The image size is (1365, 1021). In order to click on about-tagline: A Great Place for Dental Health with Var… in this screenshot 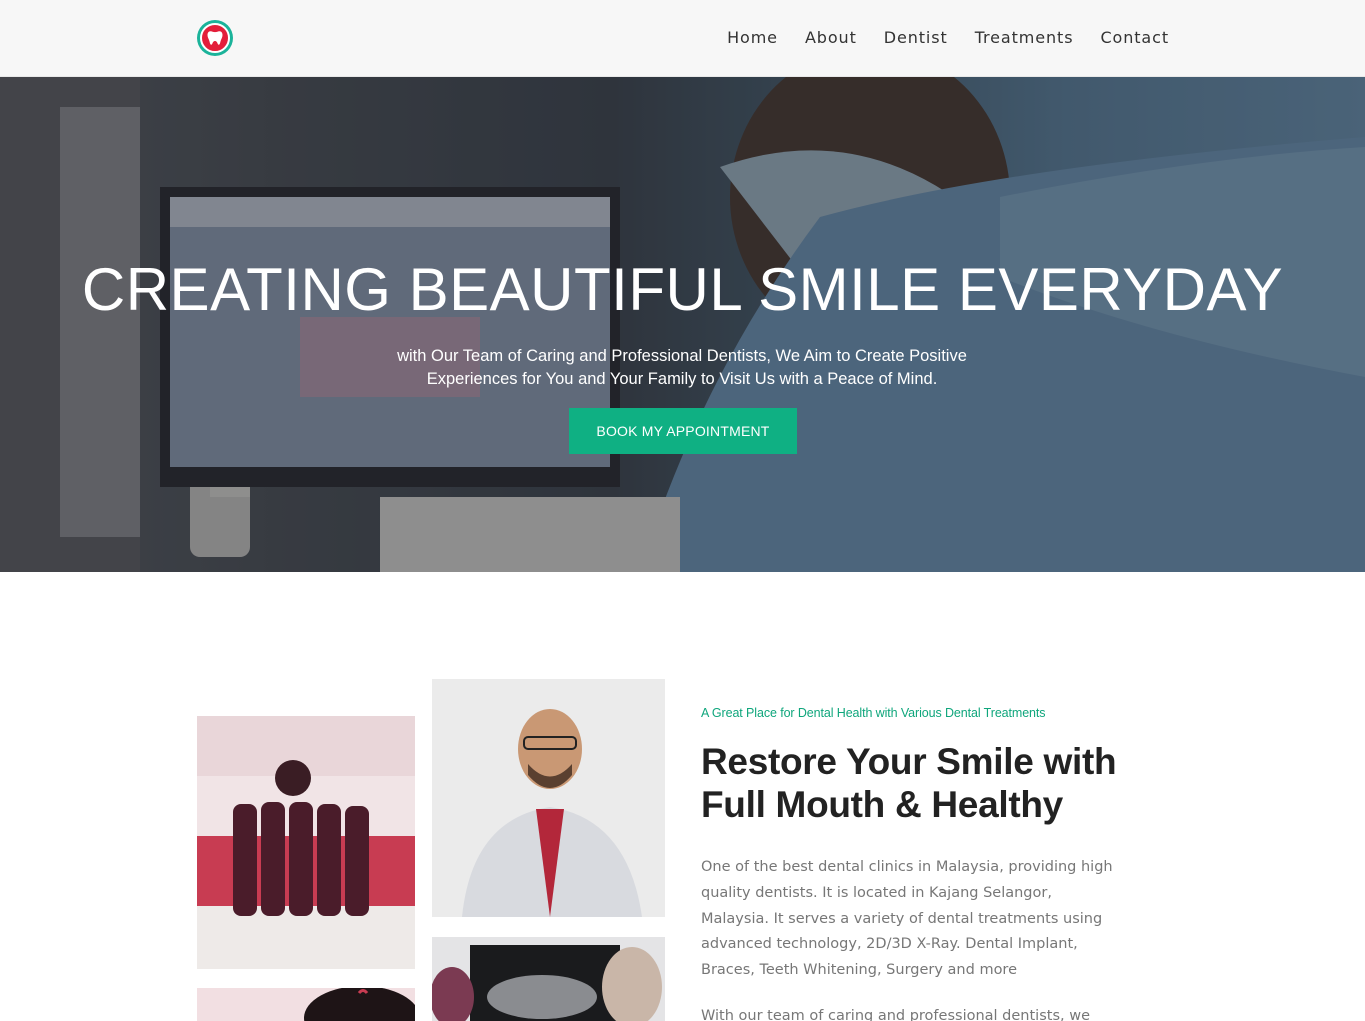, I will do `click(873, 713)`.